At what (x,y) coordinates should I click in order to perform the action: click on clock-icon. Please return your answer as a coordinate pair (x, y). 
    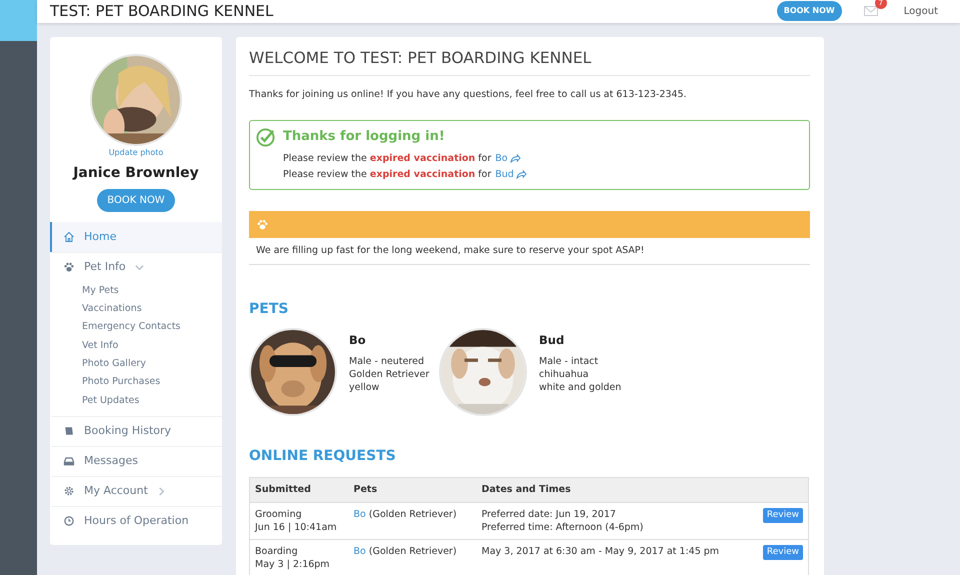
    Looking at the image, I should click on (69, 521).